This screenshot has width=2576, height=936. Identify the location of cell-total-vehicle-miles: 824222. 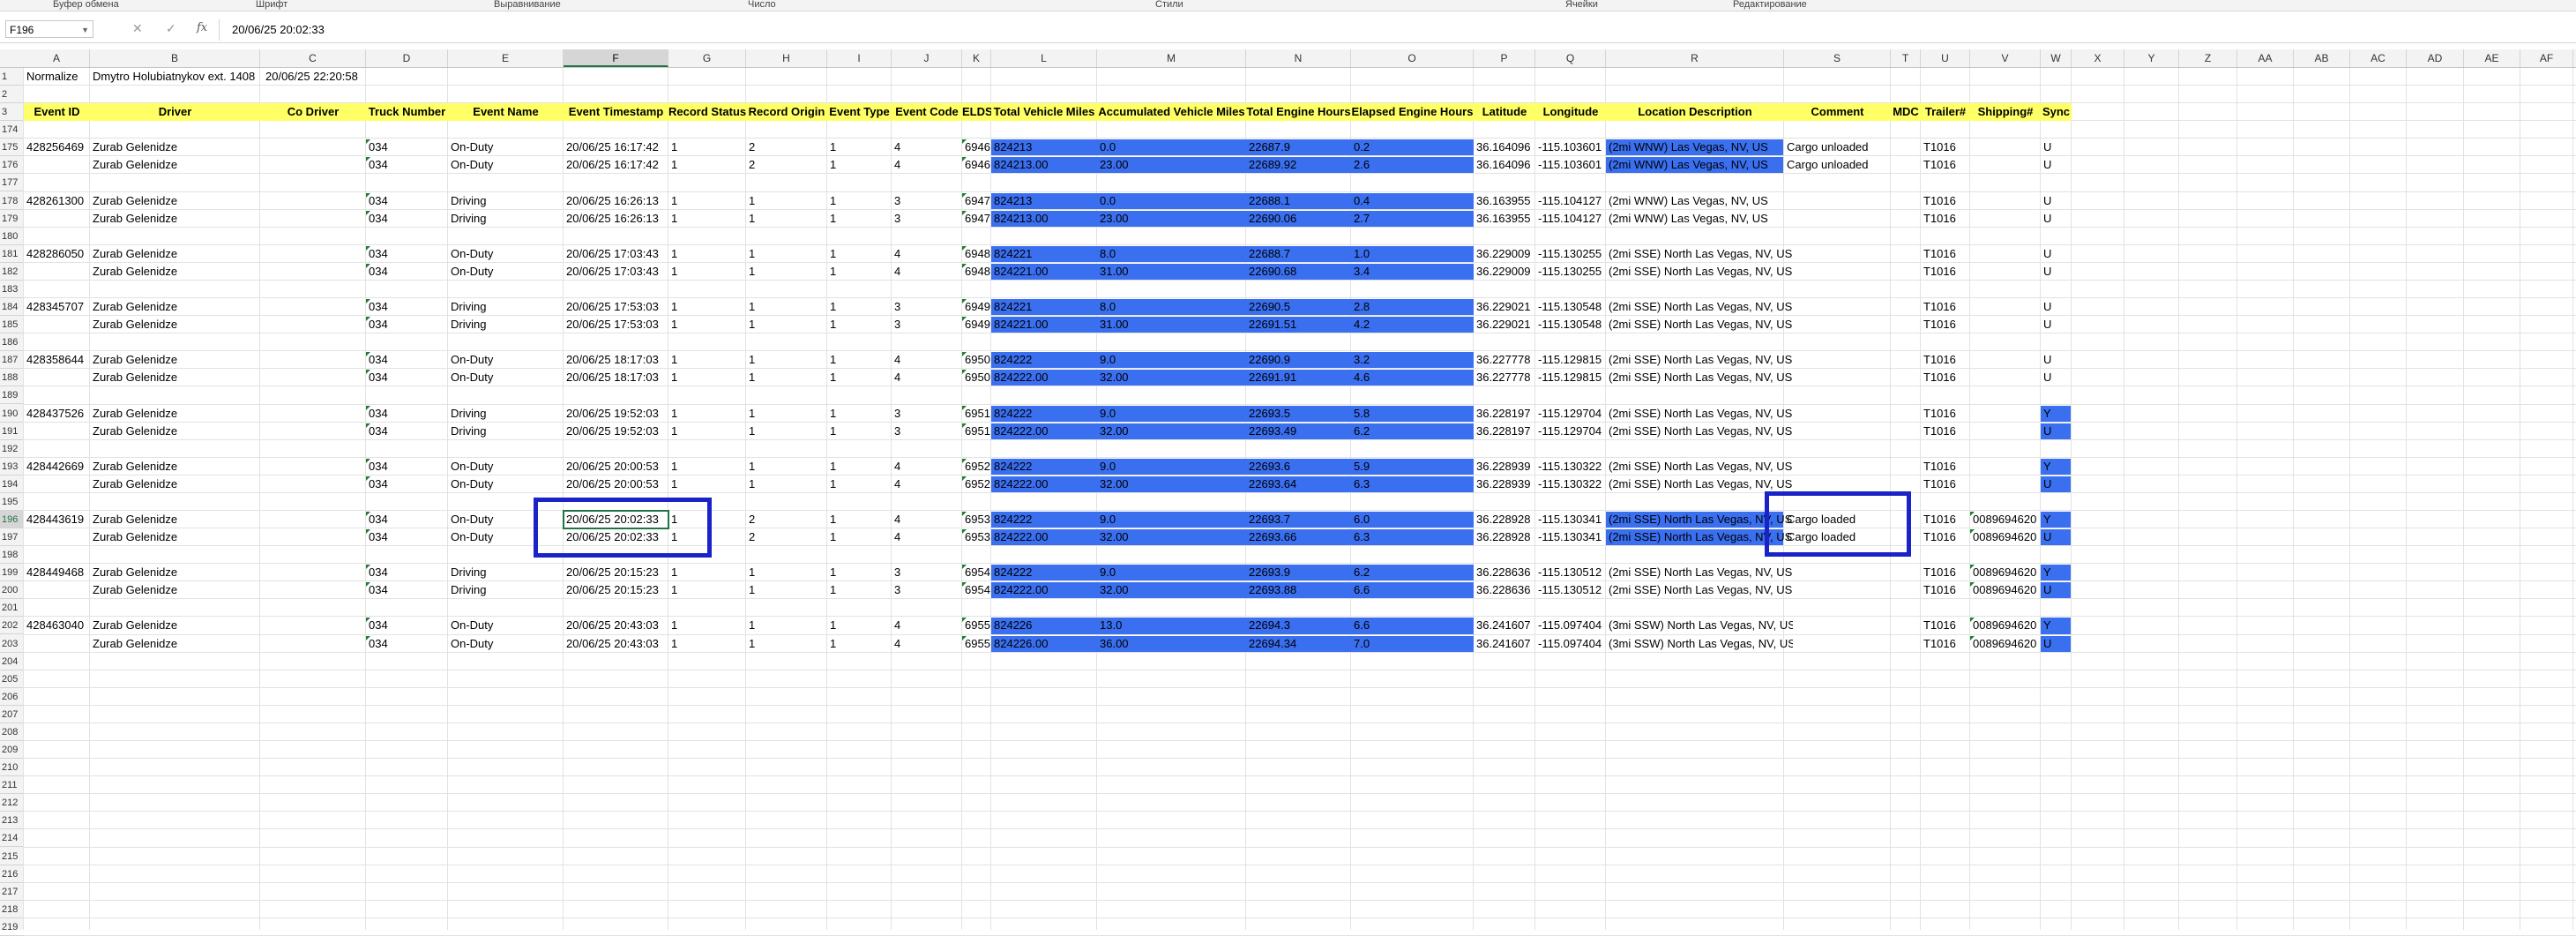
(1044, 360).